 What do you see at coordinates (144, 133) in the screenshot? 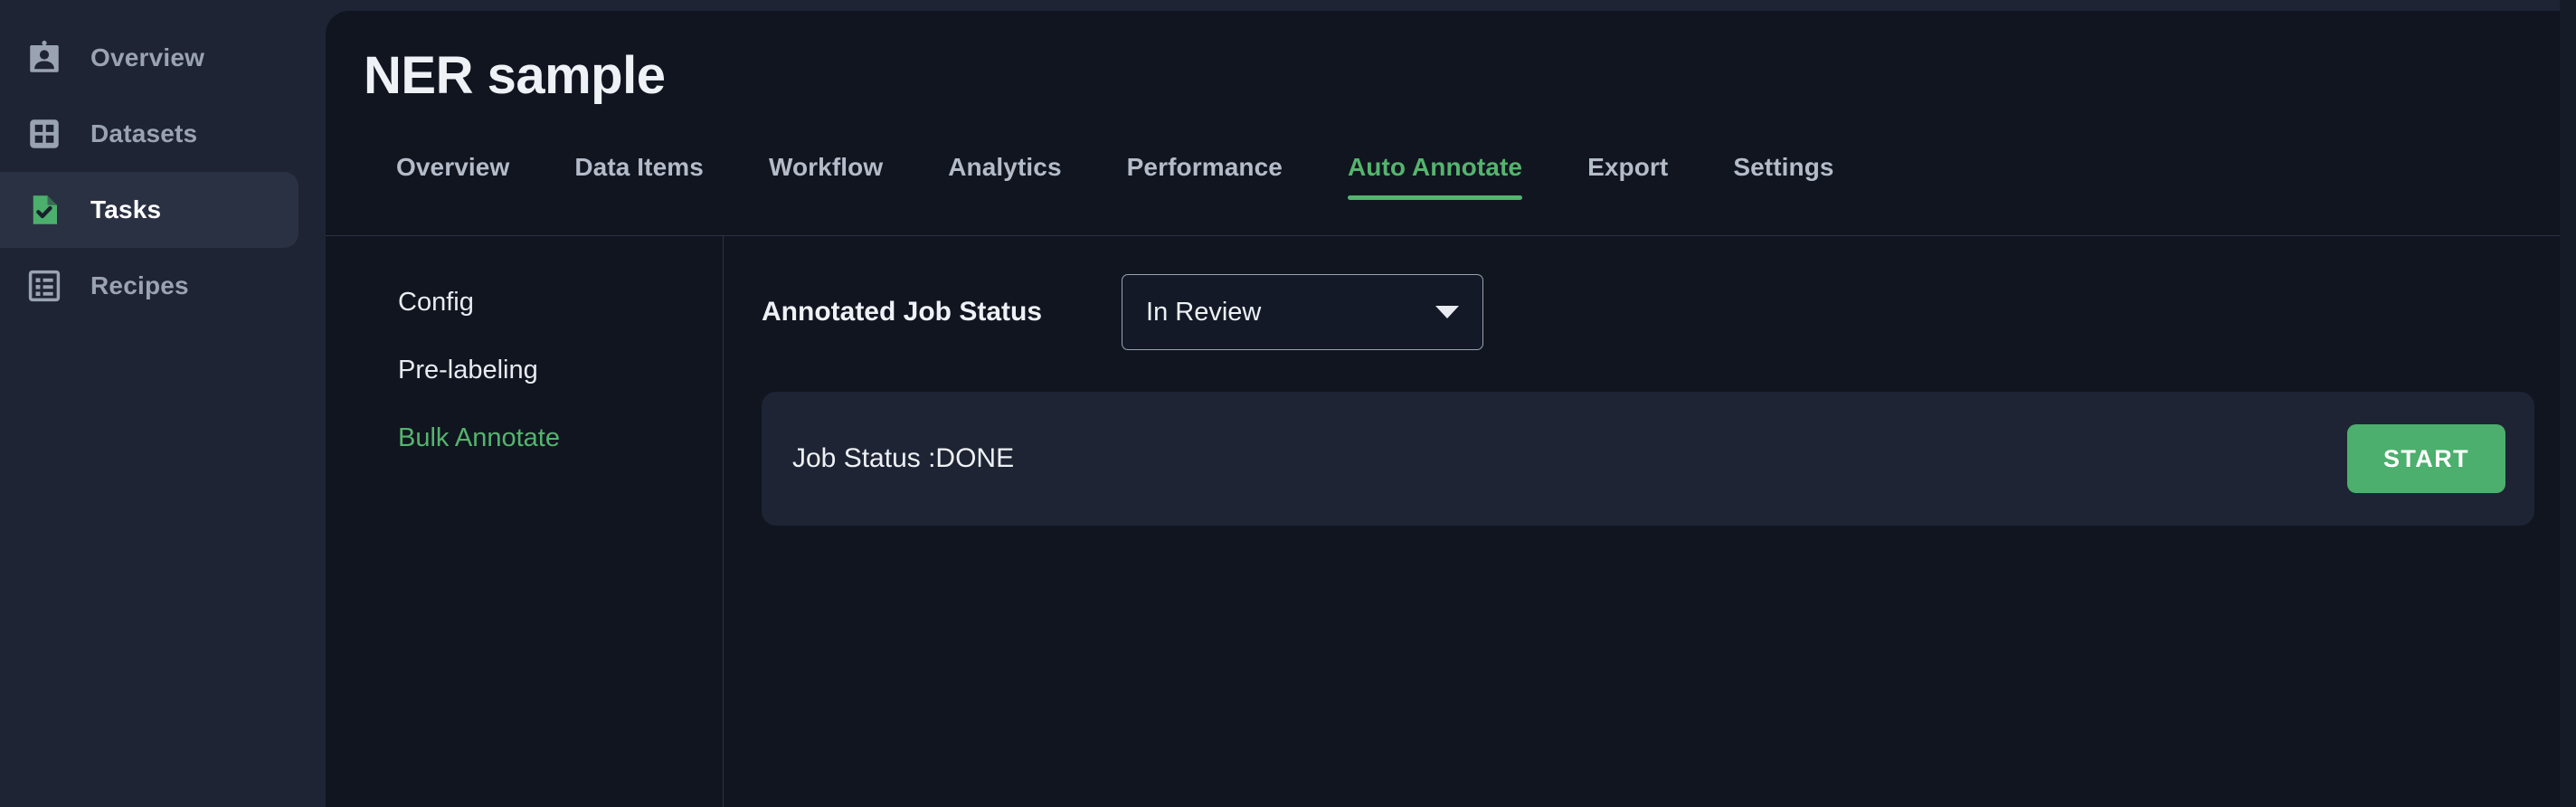
I see `sidebar-item-label: Datasets` at bounding box center [144, 133].